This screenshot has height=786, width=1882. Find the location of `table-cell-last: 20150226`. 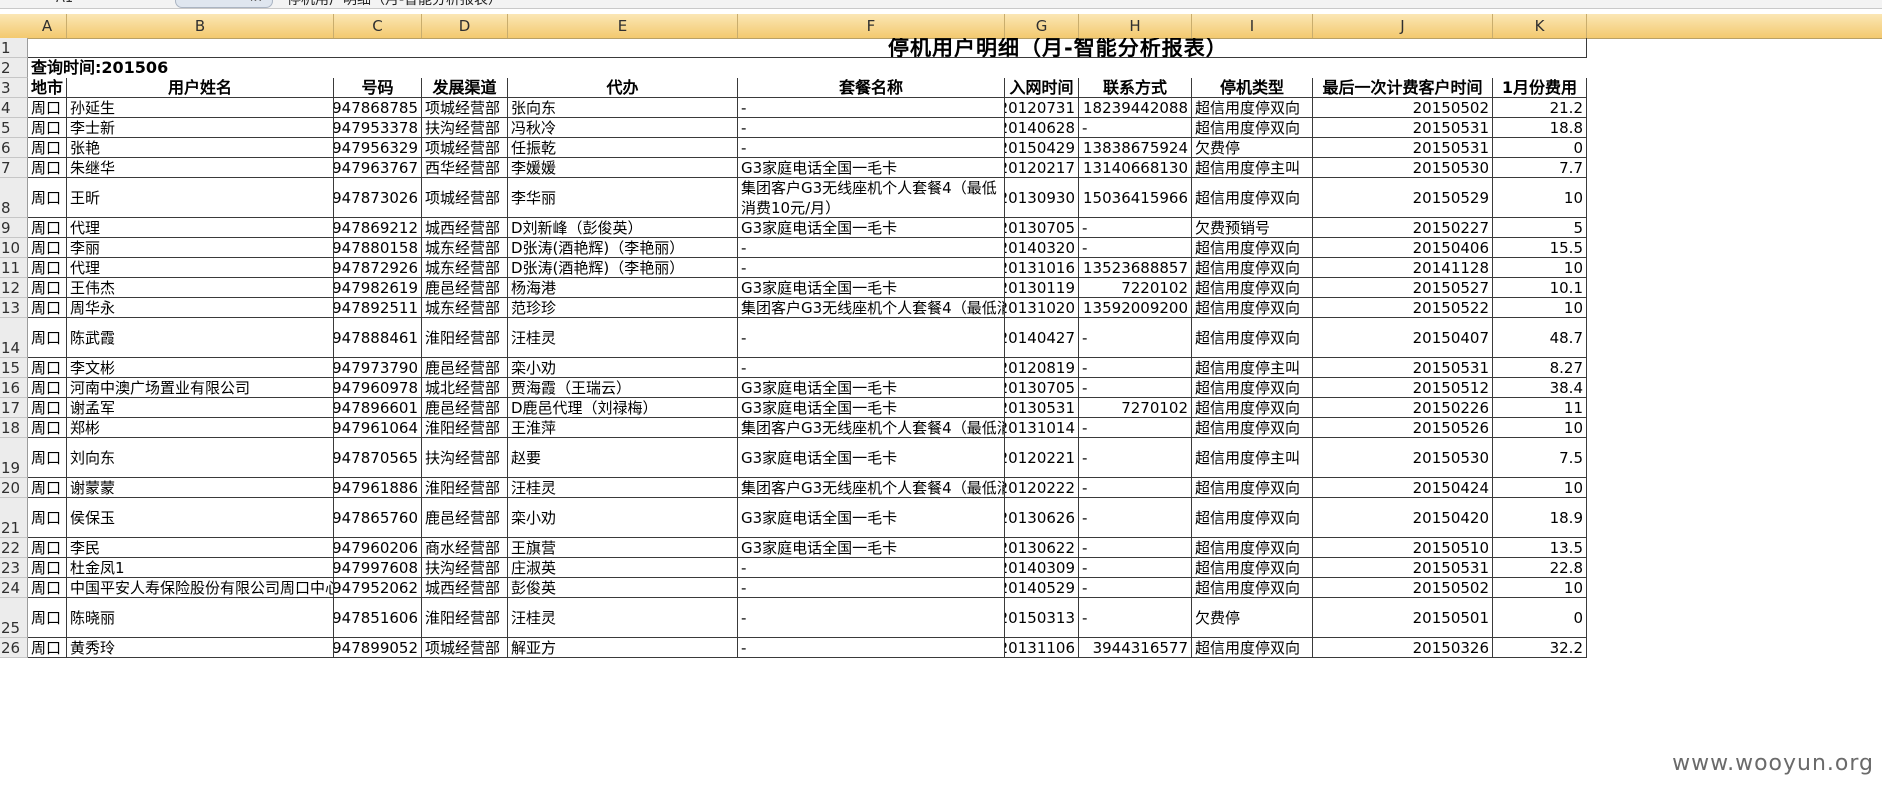

table-cell-last: 20150226 is located at coordinates (1403, 408).